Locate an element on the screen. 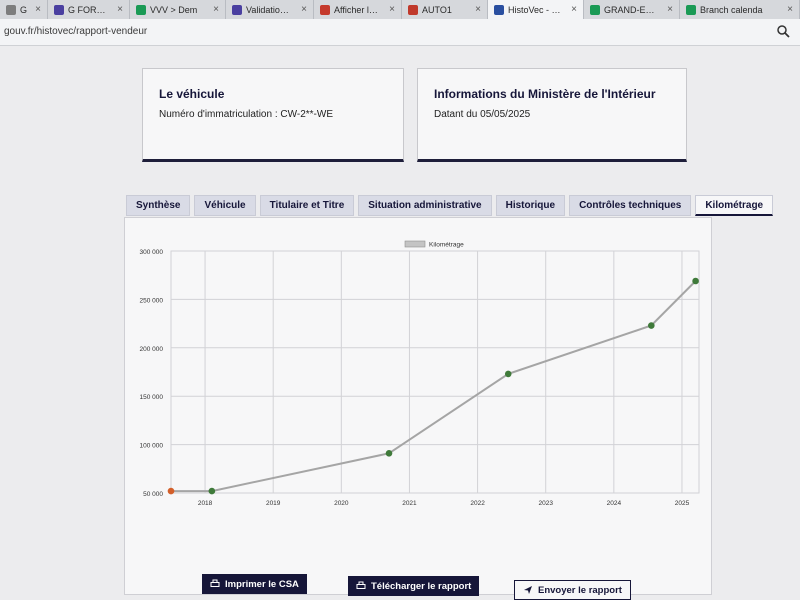 The image size is (800, 600). y-tick-label: 150 000 is located at coordinates (152, 397).